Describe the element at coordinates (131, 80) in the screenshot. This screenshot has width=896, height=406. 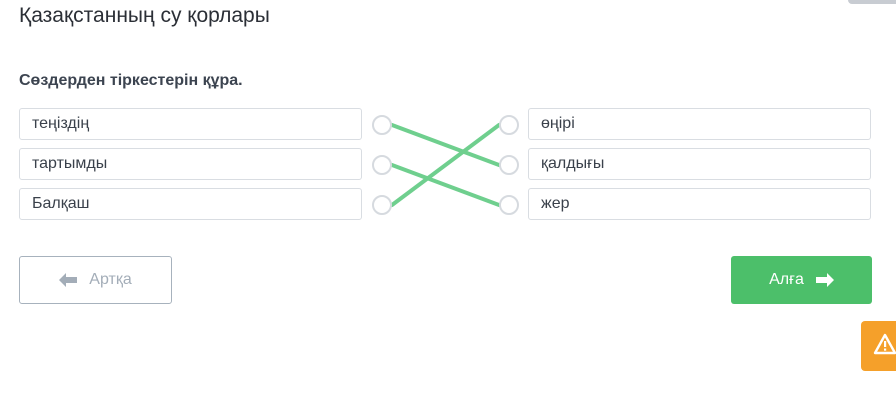
I see `instruction-text: Сөздерден тіркестерін құра.` at that location.